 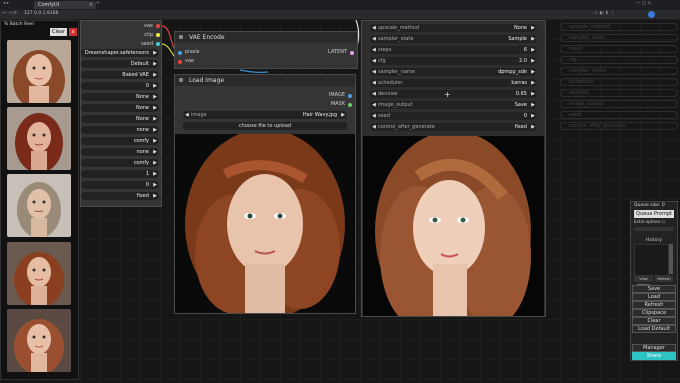 What do you see at coordinates (453, 127) in the screenshot?
I see `sampler-widget-control-after-generate: ◀ control_after_generate fixed ▶` at bounding box center [453, 127].